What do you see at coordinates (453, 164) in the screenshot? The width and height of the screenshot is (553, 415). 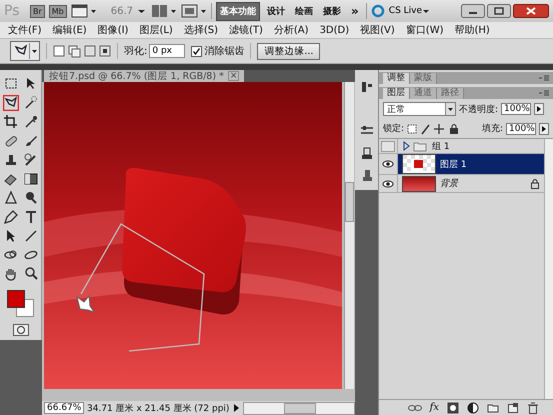 I see `layer-name: 图层 1` at bounding box center [453, 164].